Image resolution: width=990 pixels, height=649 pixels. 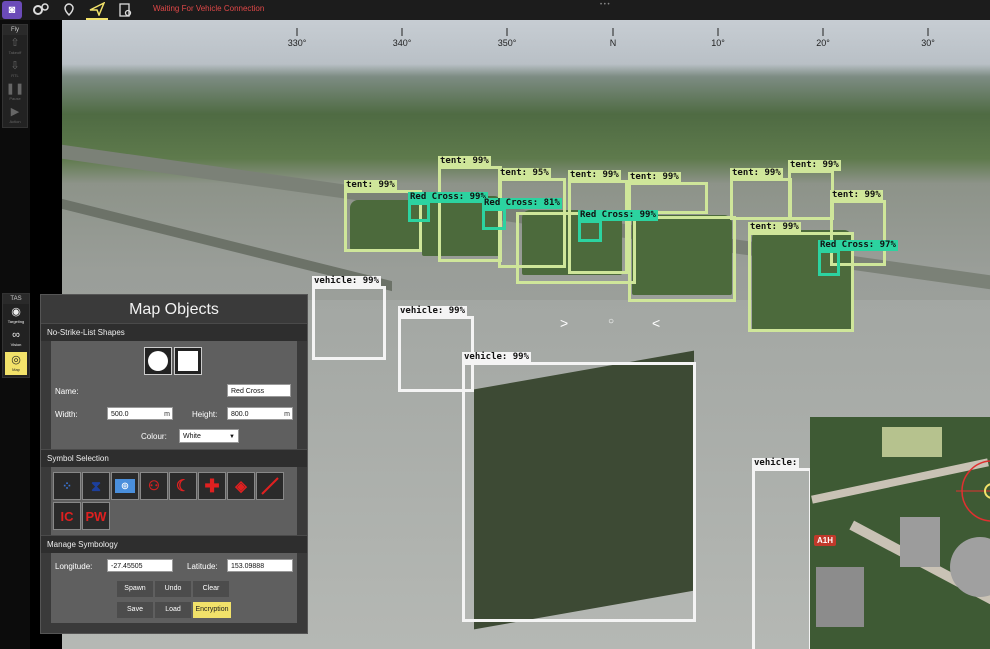 I want to click on longitude-field: -27.45505, so click(x=140, y=565).